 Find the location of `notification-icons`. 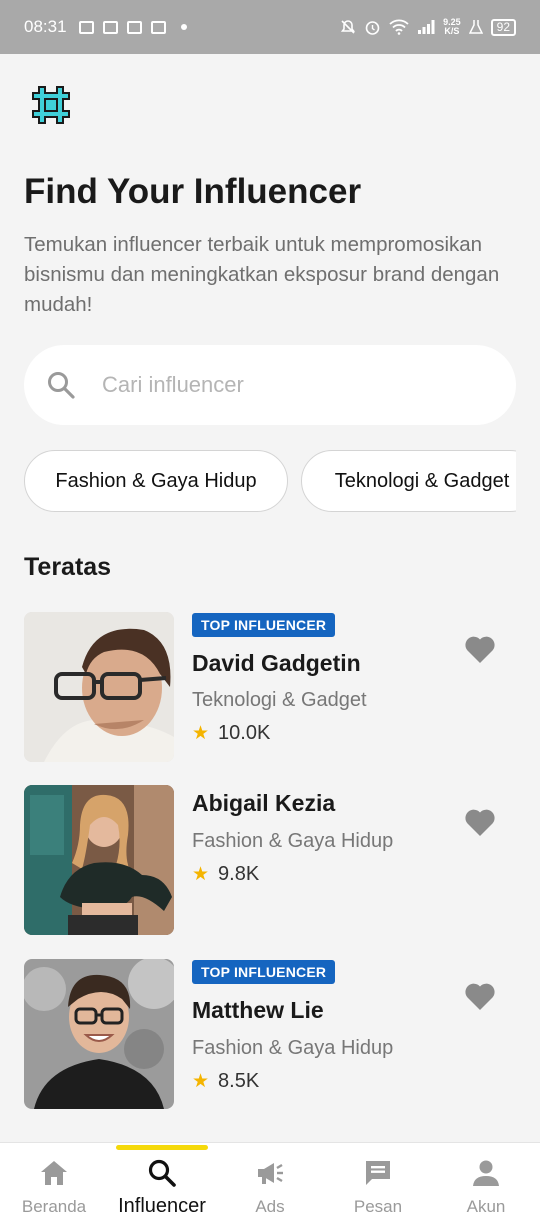

notification-icons is located at coordinates (132, 27).